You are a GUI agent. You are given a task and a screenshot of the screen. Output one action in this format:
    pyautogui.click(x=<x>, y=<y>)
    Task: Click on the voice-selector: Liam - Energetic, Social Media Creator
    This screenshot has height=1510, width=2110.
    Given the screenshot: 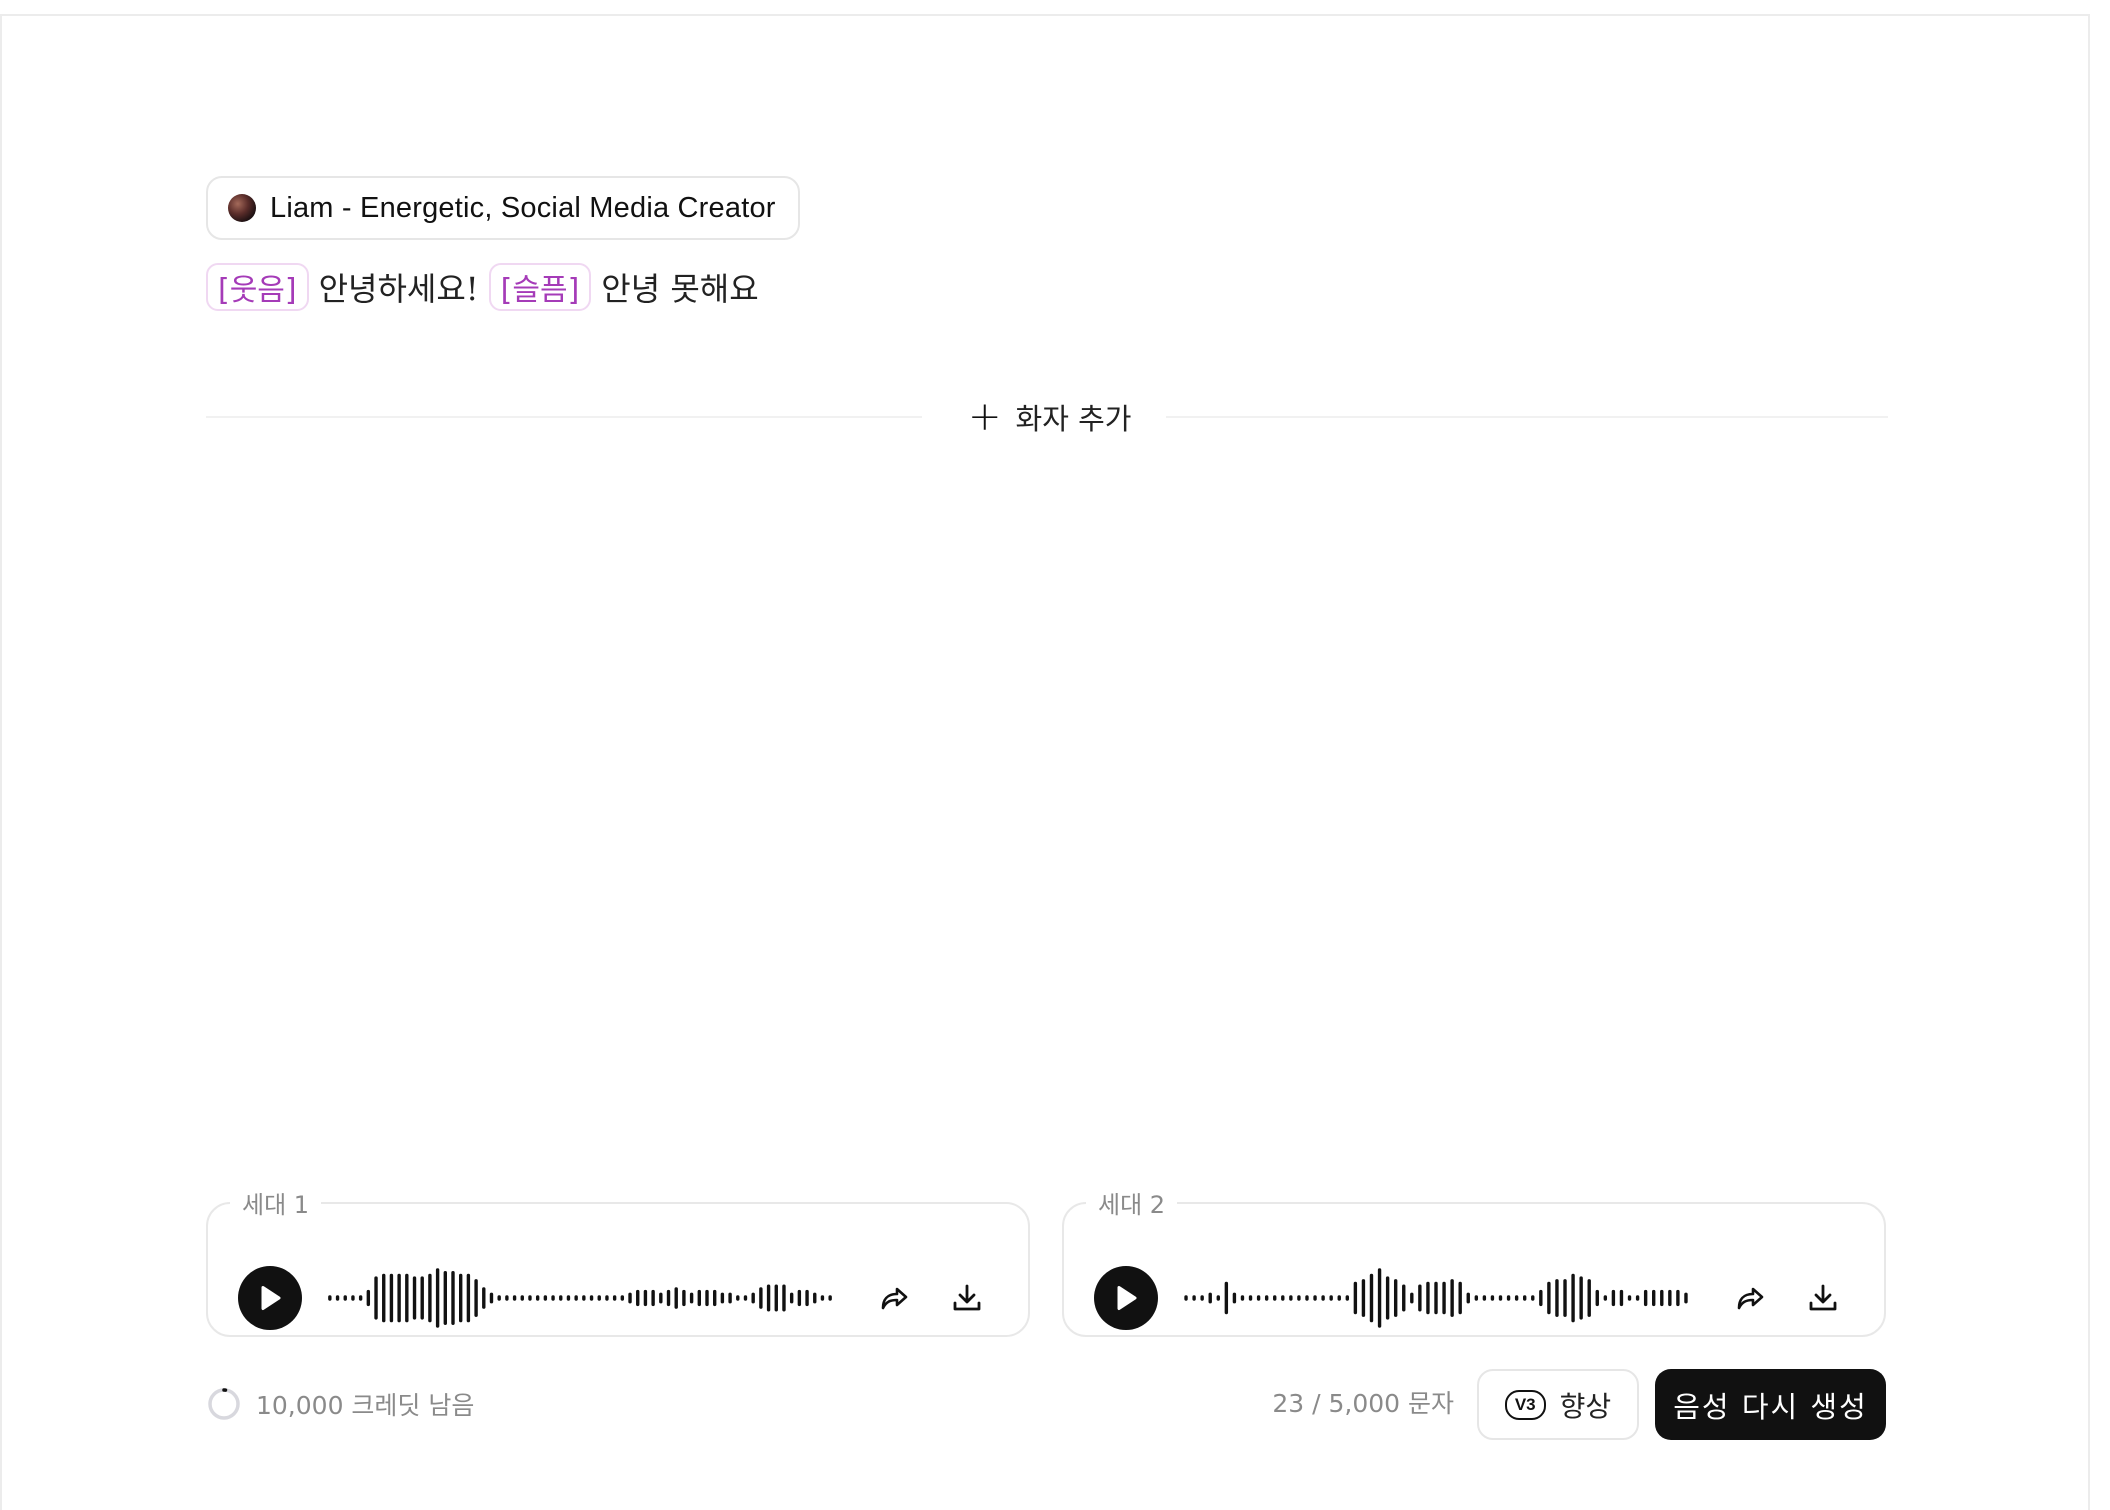 What is the action you would take?
    pyautogui.click(x=503, y=208)
    